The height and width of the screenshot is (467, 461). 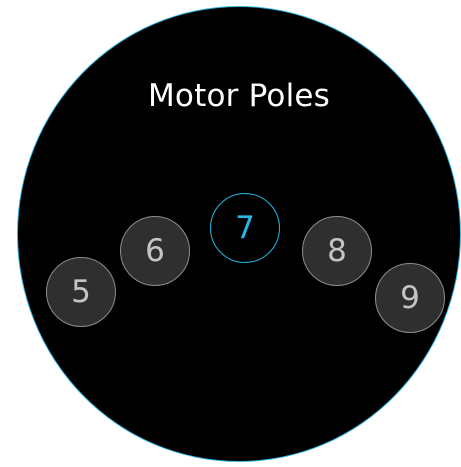 I want to click on pole-option-label: 9, so click(x=410, y=297).